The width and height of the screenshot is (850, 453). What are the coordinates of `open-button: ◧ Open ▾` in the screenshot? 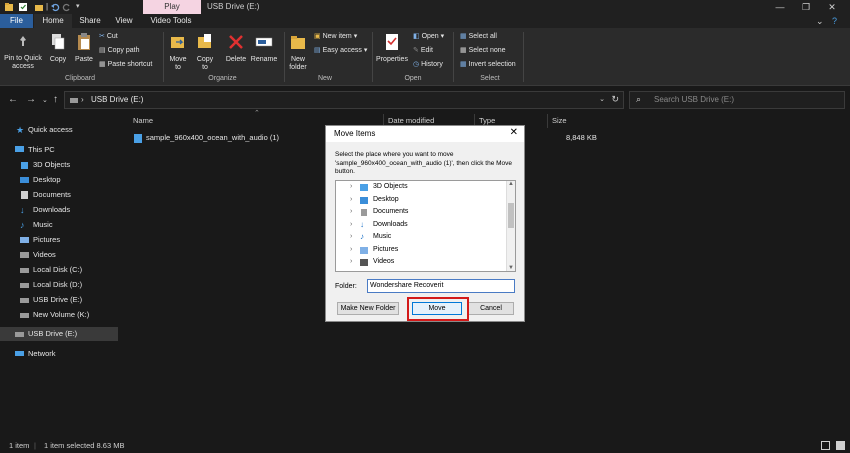 It's located at (428, 37).